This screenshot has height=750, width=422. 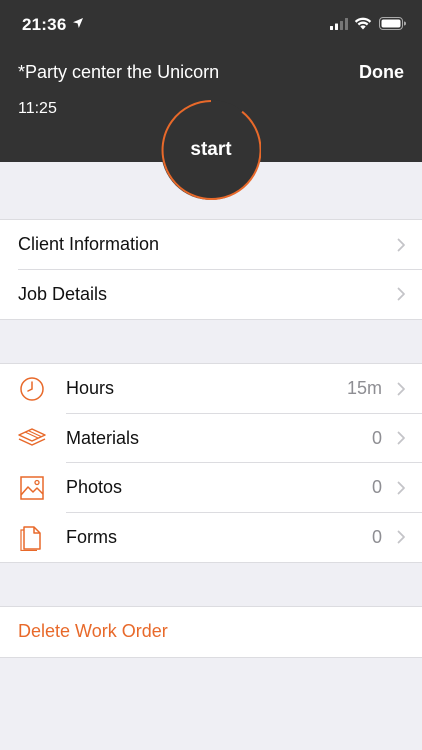 What do you see at coordinates (211, 24) in the screenshot?
I see `status-bar: 21:36` at bounding box center [211, 24].